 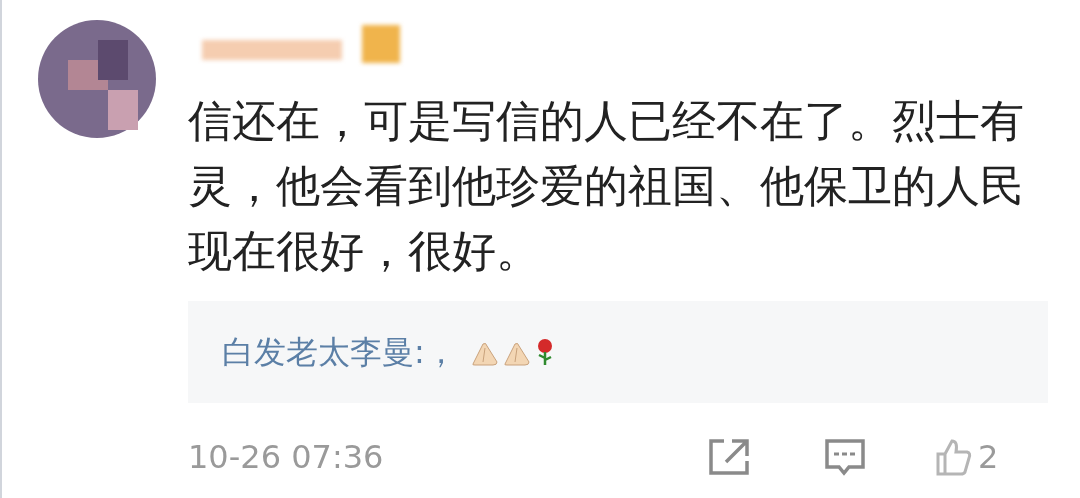 What do you see at coordinates (845, 457) in the screenshot?
I see `comment-icon` at bounding box center [845, 457].